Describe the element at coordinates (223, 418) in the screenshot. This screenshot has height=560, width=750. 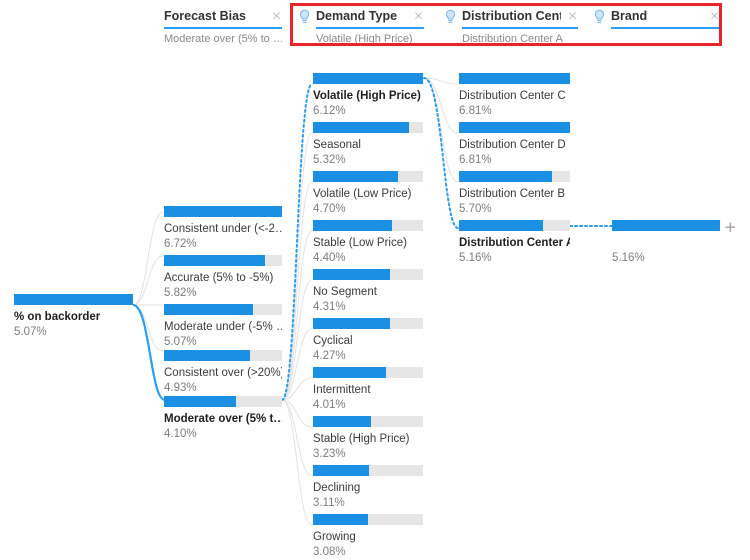
I see `tree-node-selected: Moderate over (5% t… 4.10%` at that location.